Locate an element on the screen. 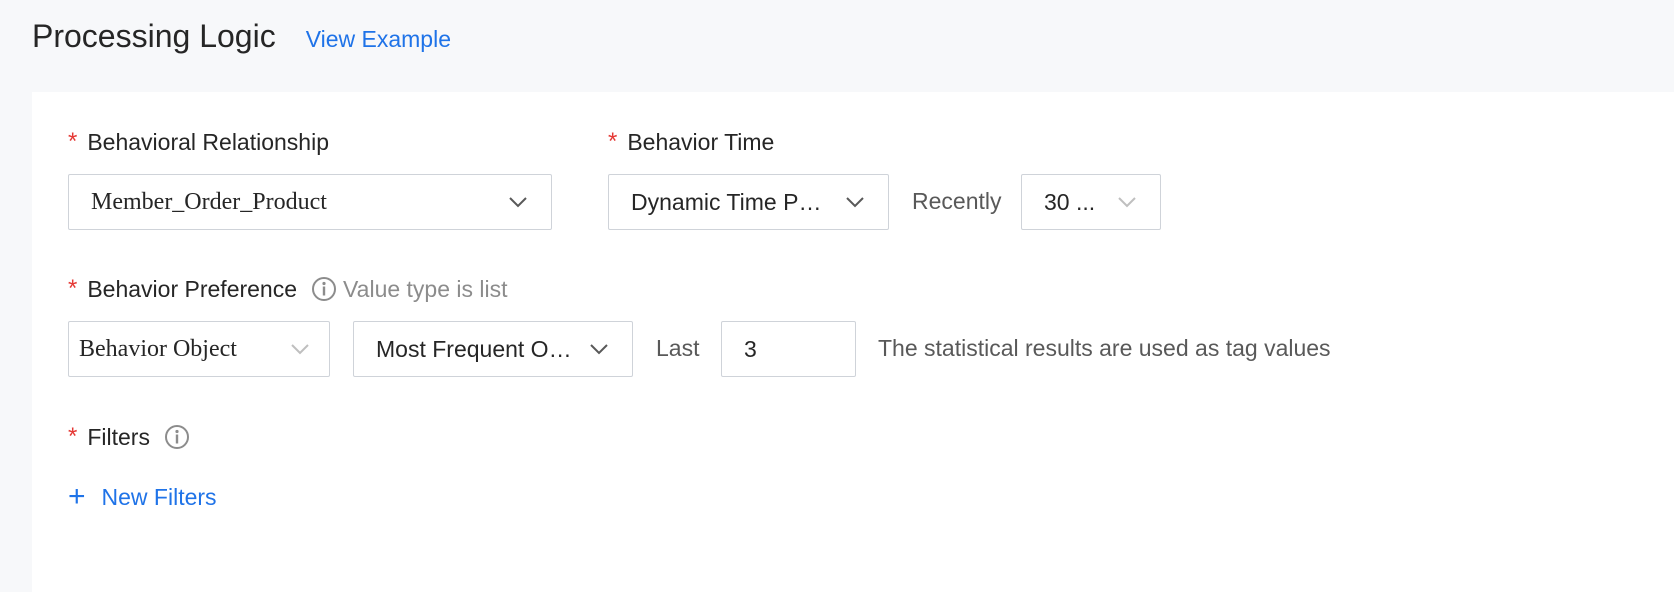 This screenshot has height=592, width=1674. last-label: Last is located at coordinates (678, 348).